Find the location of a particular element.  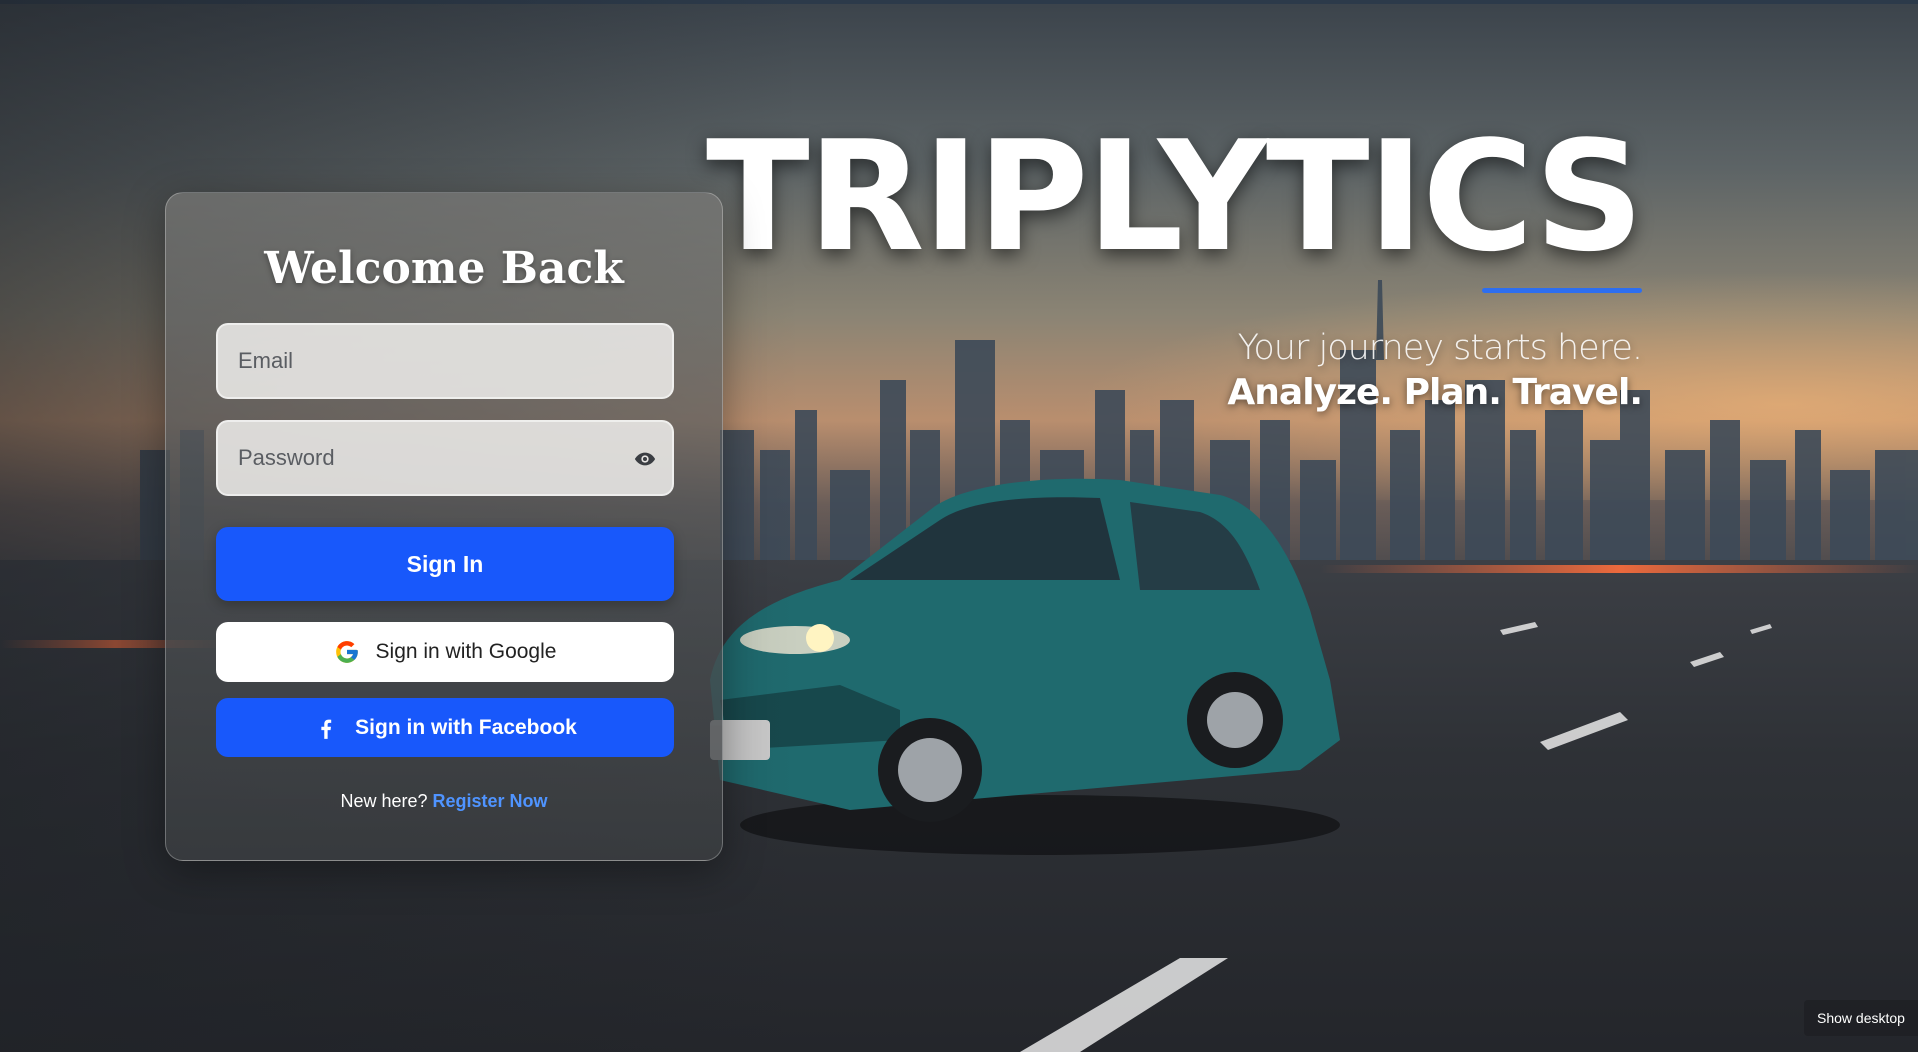

facebook-sign-in-button: Sign in with Facebook is located at coordinates (445, 727).